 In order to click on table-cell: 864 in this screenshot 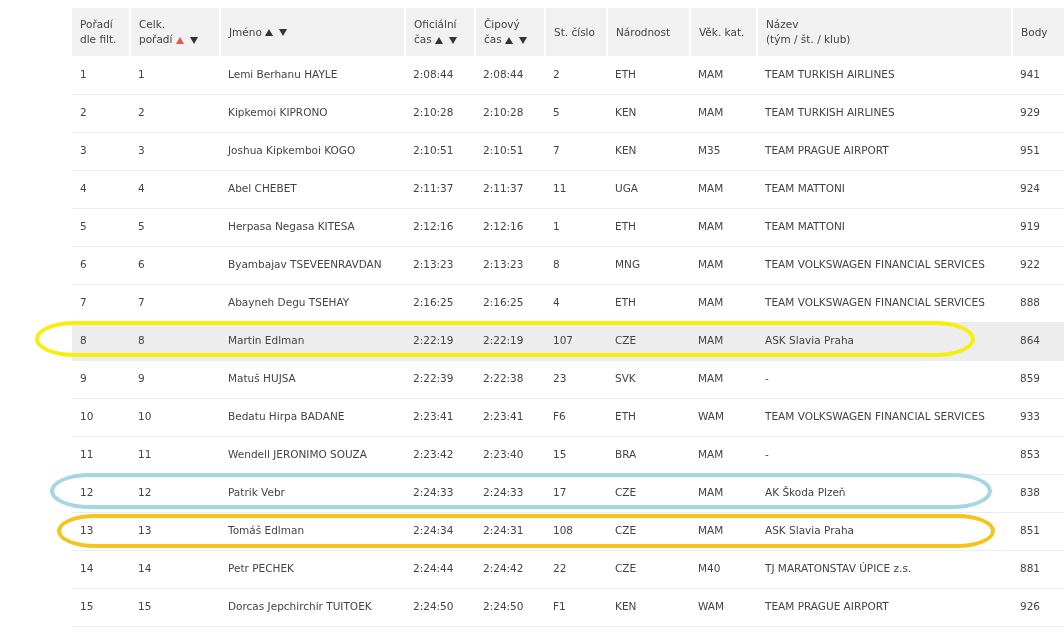, I will do `click(1038, 341)`.